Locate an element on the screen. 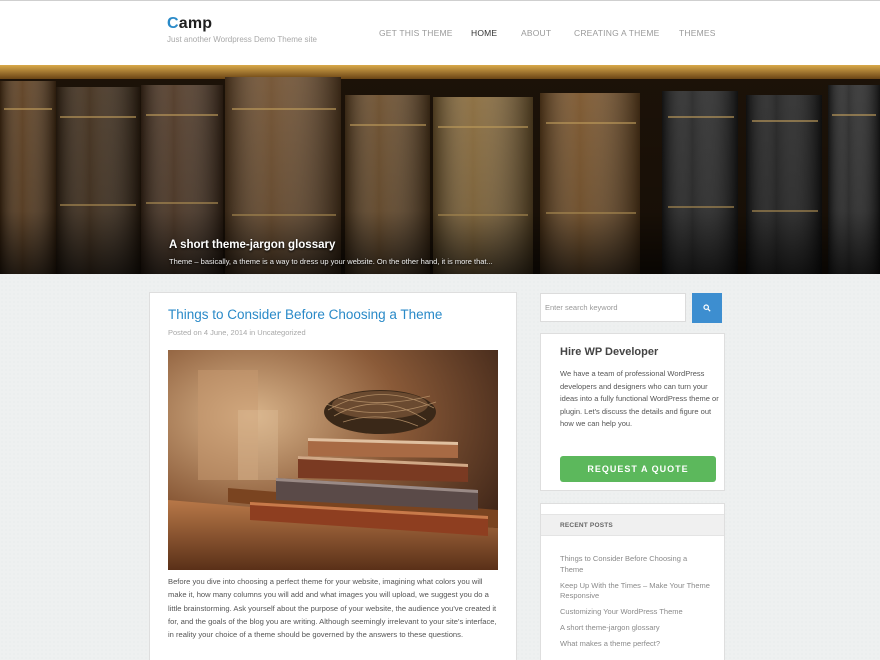  recent-post-link: A short theme-jargon glossary is located at coordinates (610, 627).